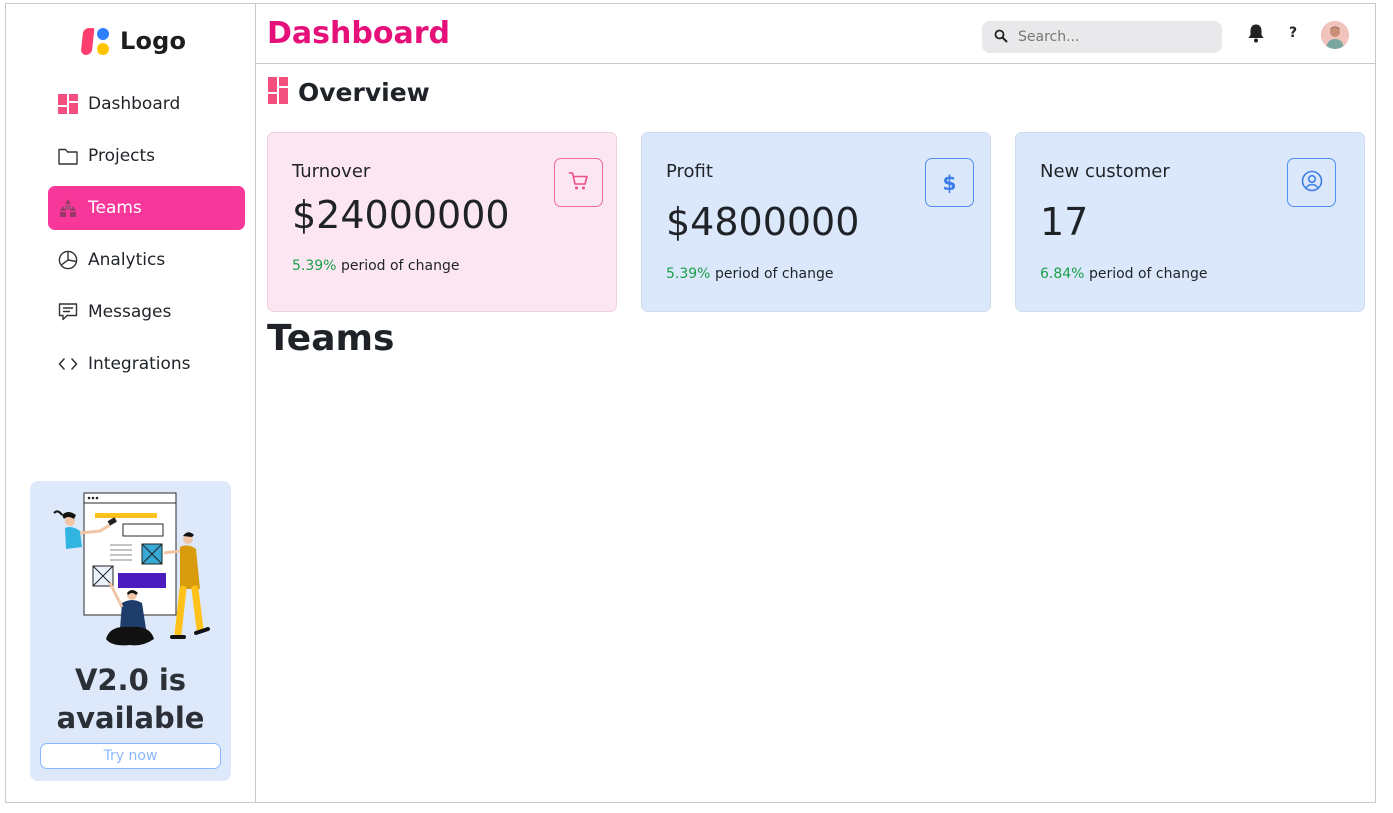  Describe the element at coordinates (1001, 37) in the screenshot. I see `search-icon` at that location.